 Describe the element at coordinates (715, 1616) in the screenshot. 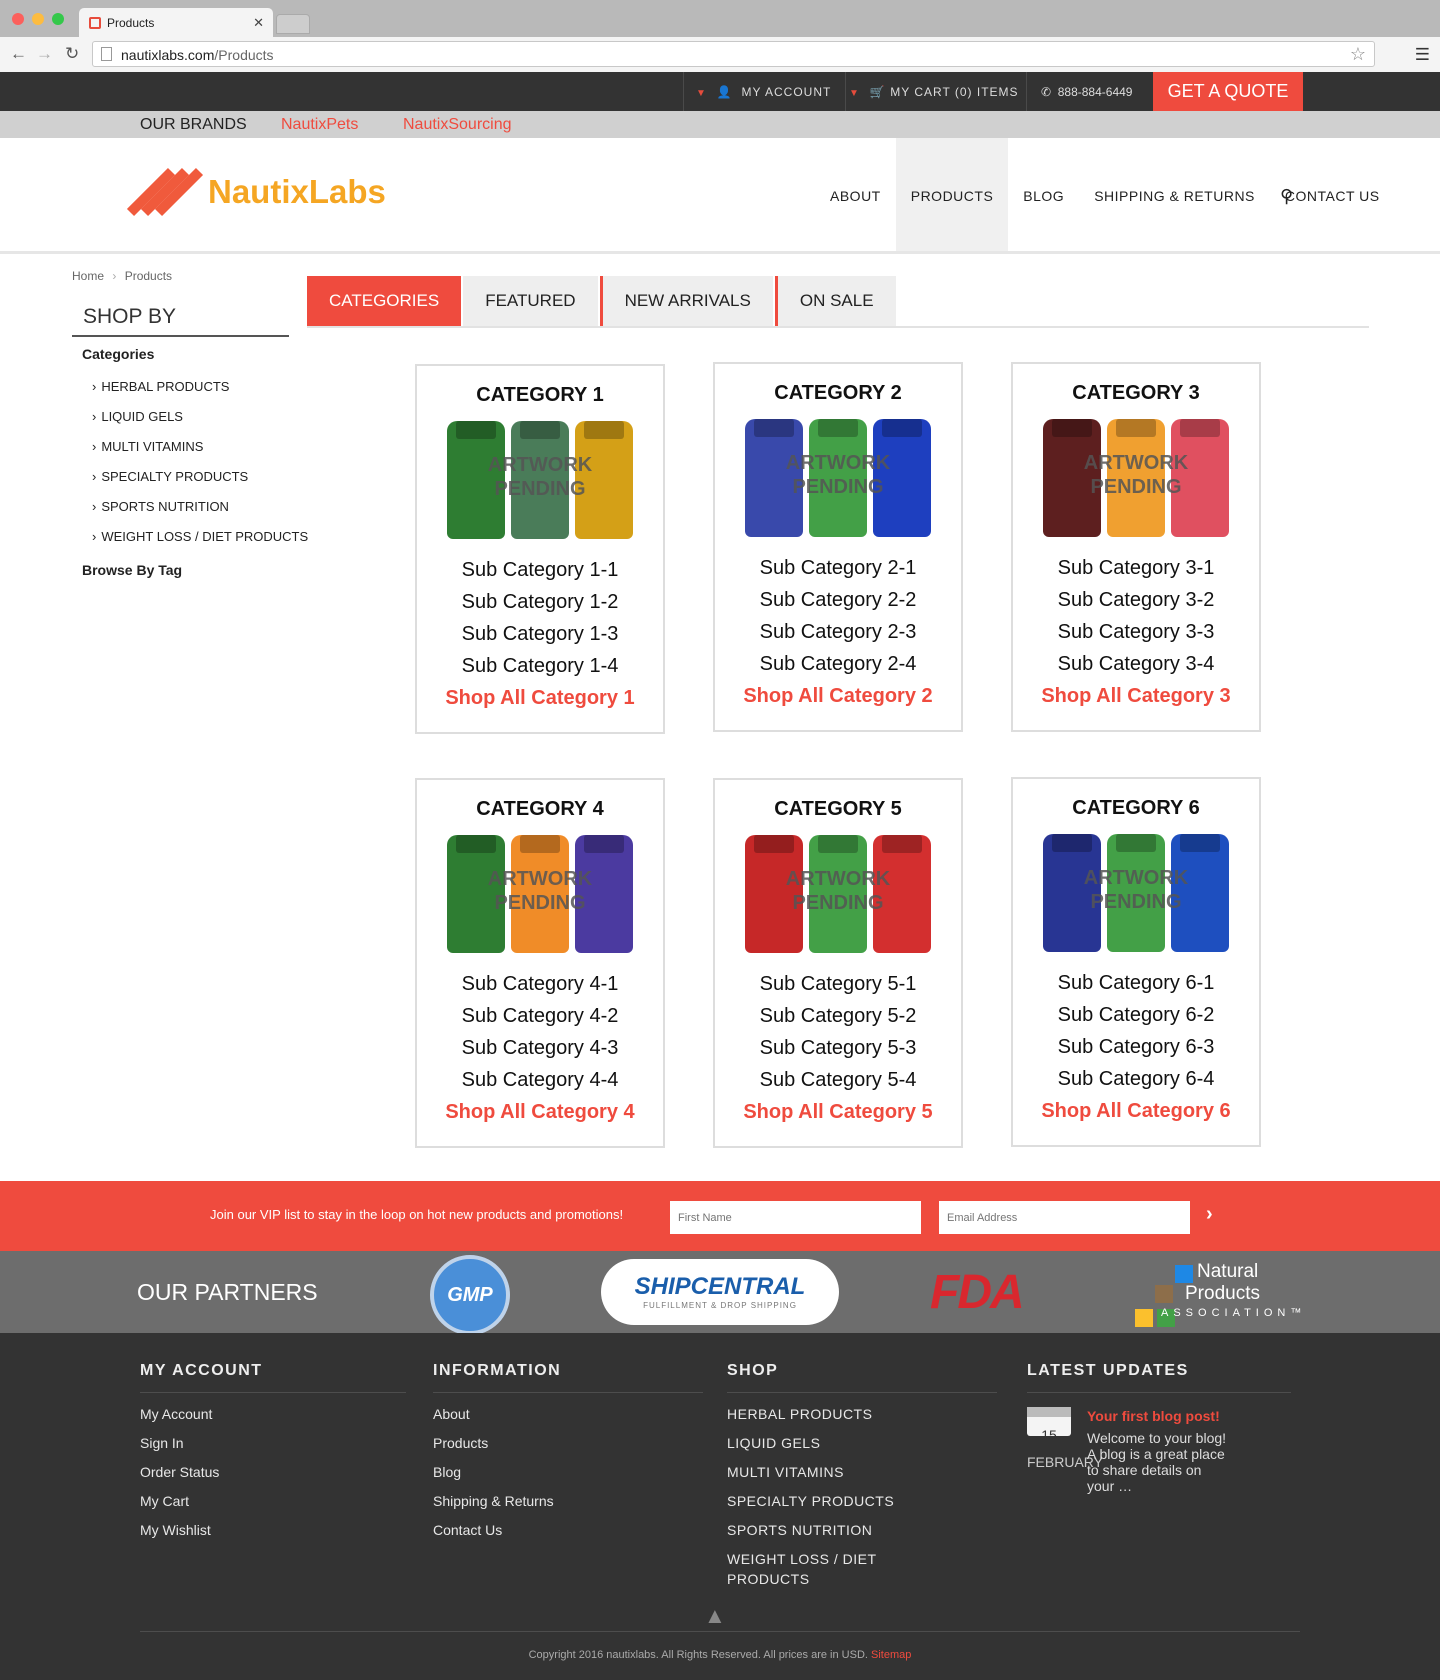

I see `back-to-top-icon: ▲` at that location.